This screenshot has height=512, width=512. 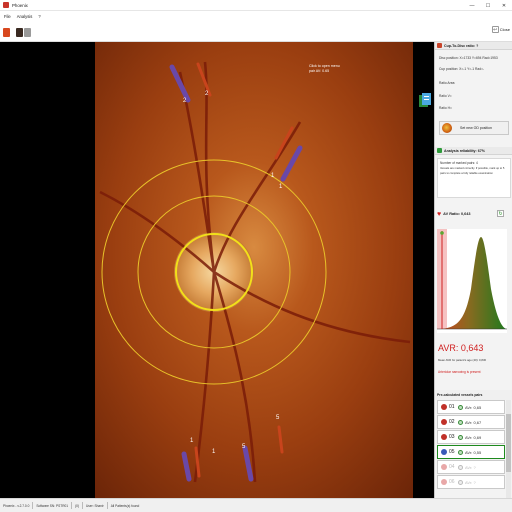 I want to click on pair-value: AVr: 0,55, so click(x=473, y=452).